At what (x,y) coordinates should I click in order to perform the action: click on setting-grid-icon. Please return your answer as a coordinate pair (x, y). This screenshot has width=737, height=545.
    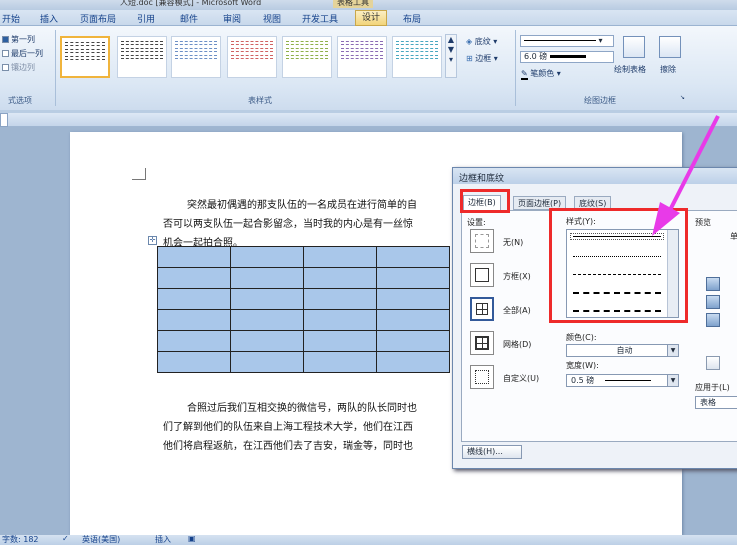
    Looking at the image, I should click on (482, 343).